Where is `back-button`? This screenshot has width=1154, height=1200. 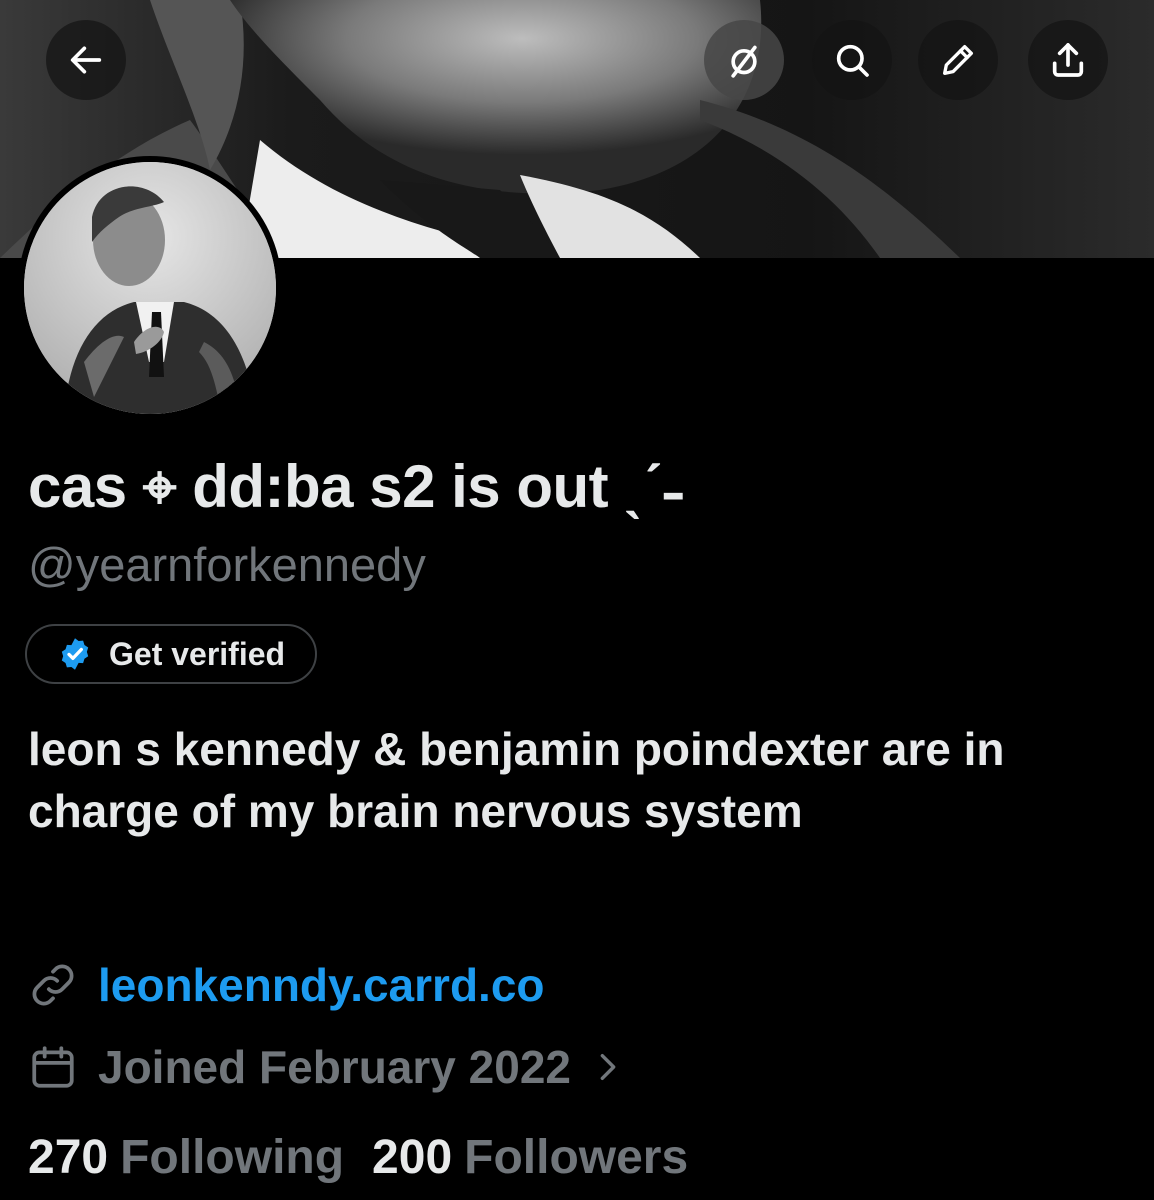
back-button is located at coordinates (86, 60).